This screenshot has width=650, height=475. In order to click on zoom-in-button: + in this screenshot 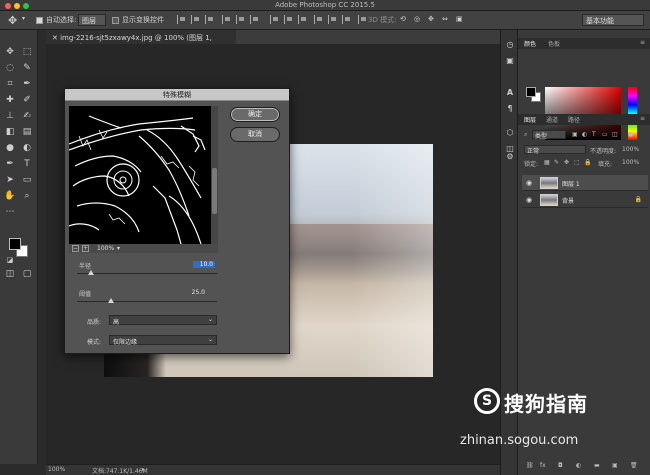, I will do `click(85, 248)`.